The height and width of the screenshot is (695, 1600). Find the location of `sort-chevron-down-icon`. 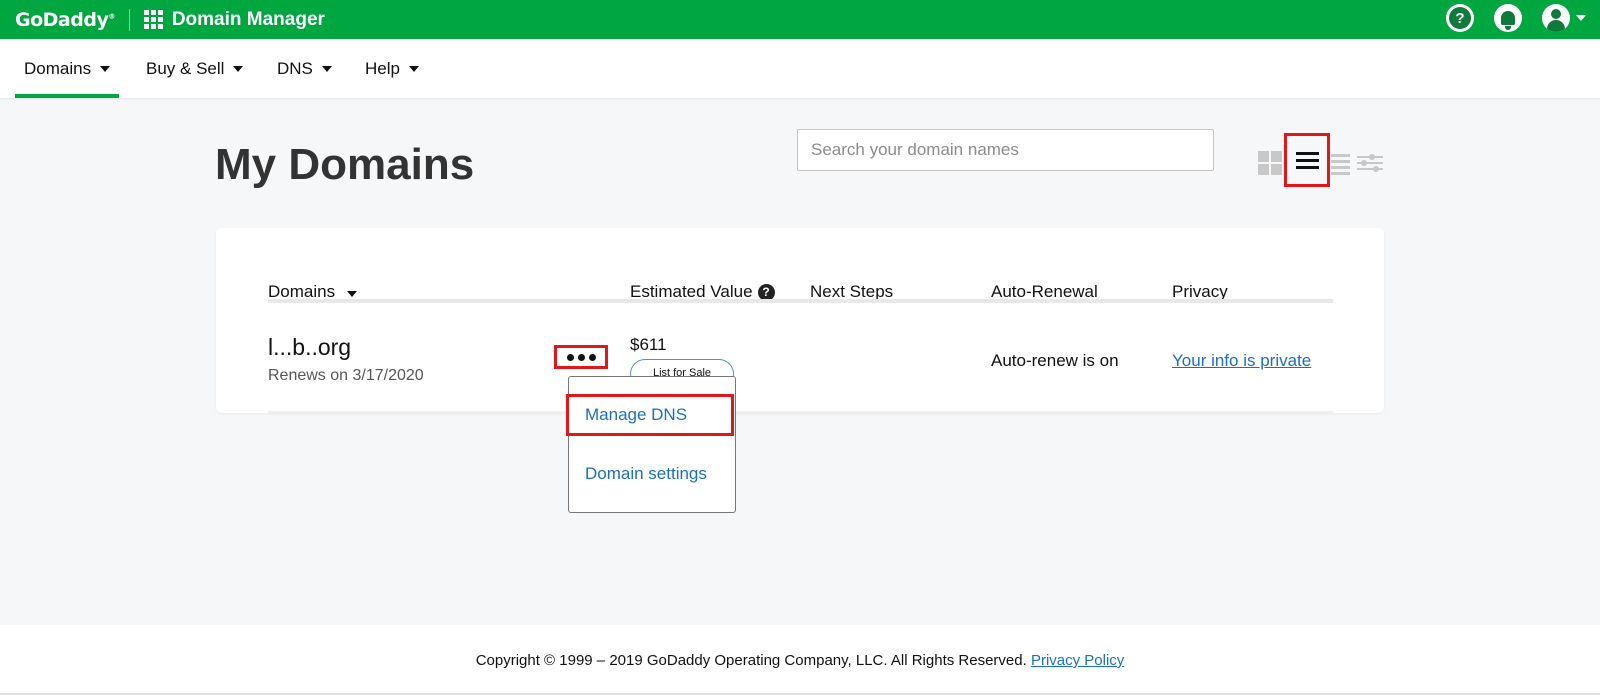

sort-chevron-down-icon is located at coordinates (352, 293).